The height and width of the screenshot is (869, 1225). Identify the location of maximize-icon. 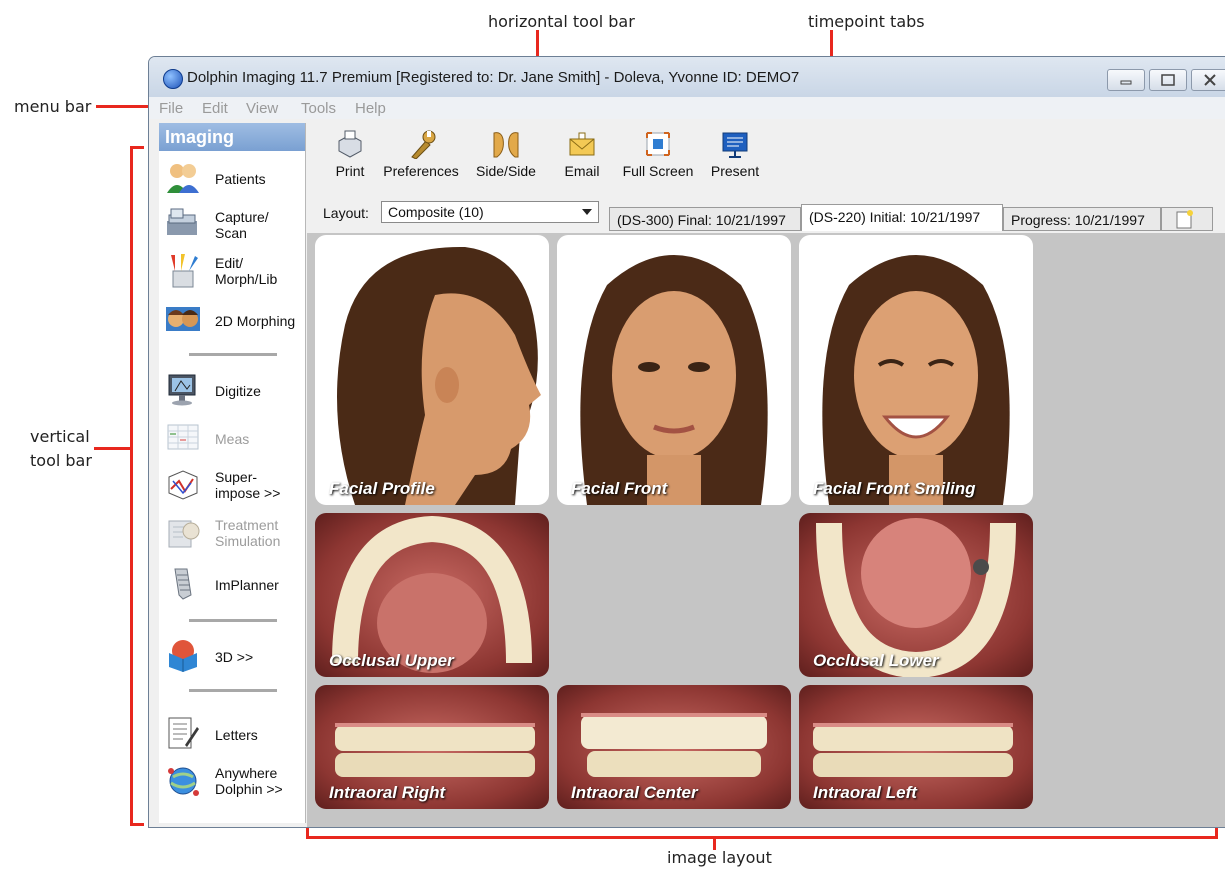
(1168, 80).